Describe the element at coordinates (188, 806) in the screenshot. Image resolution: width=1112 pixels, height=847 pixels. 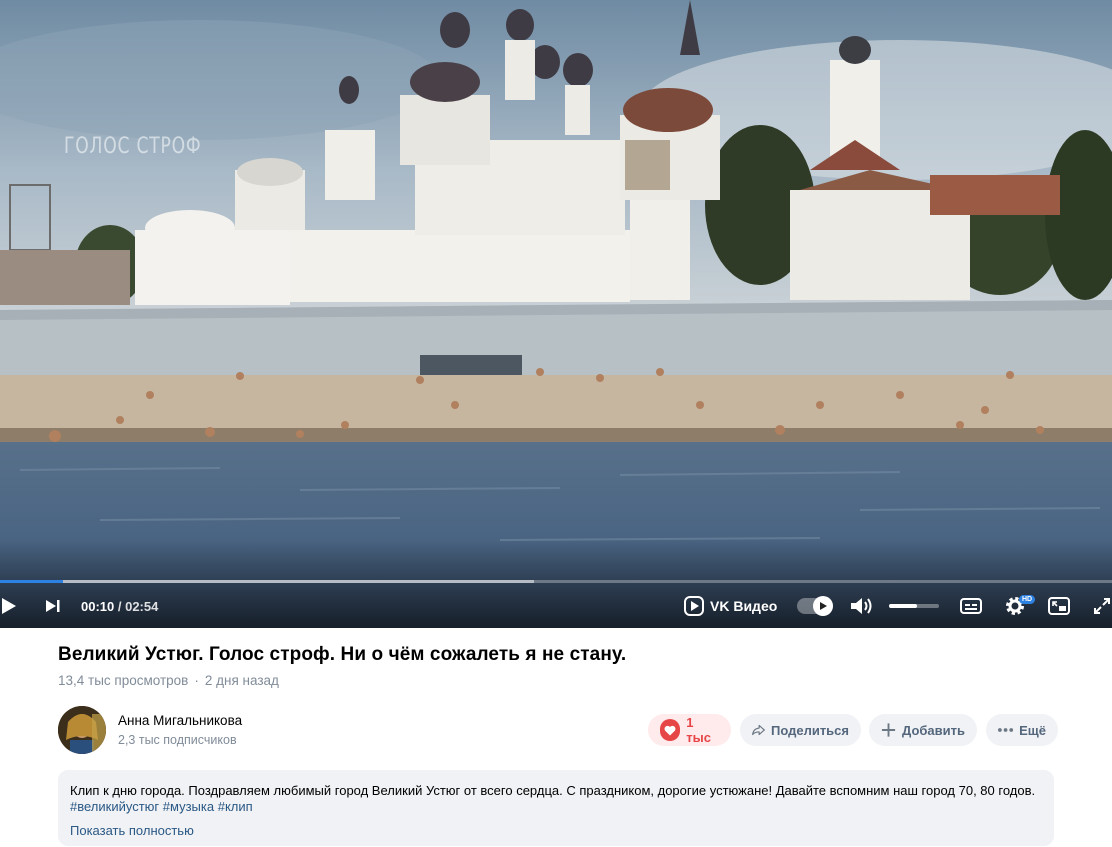
I see `hashtag-link: #музыка` at that location.